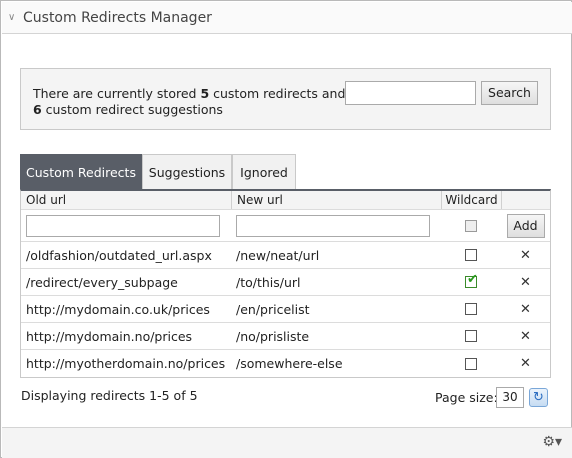  What do you see at coordinates (117, 18) in the screenshot?
I see `panel-title: Custom Redirects Manager` at bounding box center [117, 18].